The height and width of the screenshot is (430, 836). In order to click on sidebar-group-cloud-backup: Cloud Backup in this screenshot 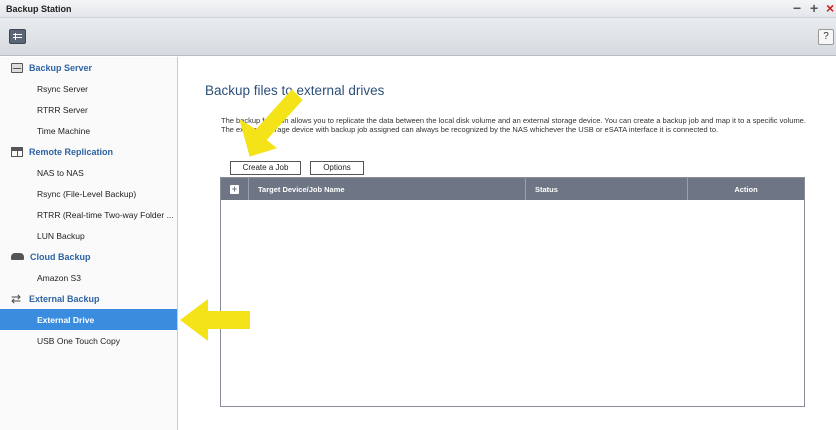, I will do `click(88, 256)`.